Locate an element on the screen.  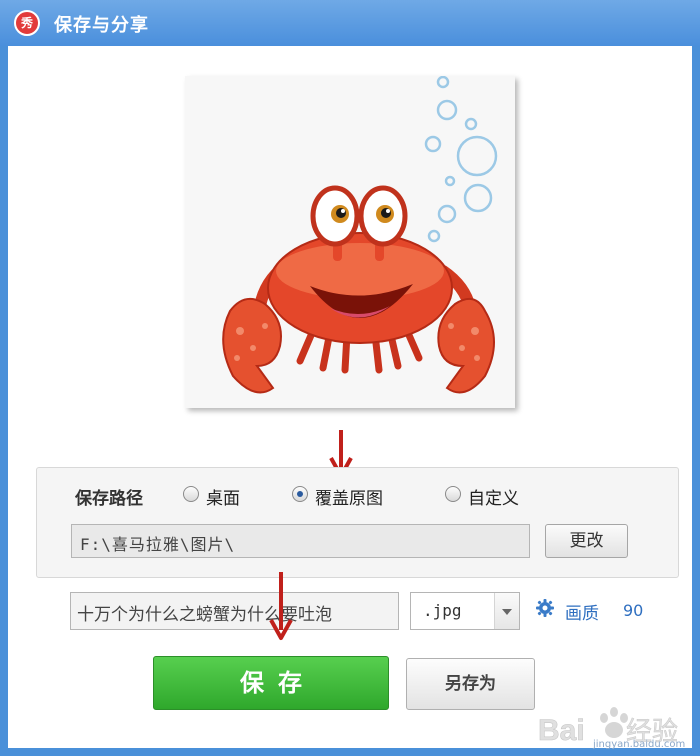
change-path-button: 更改 is located at coordinates (586, 541).